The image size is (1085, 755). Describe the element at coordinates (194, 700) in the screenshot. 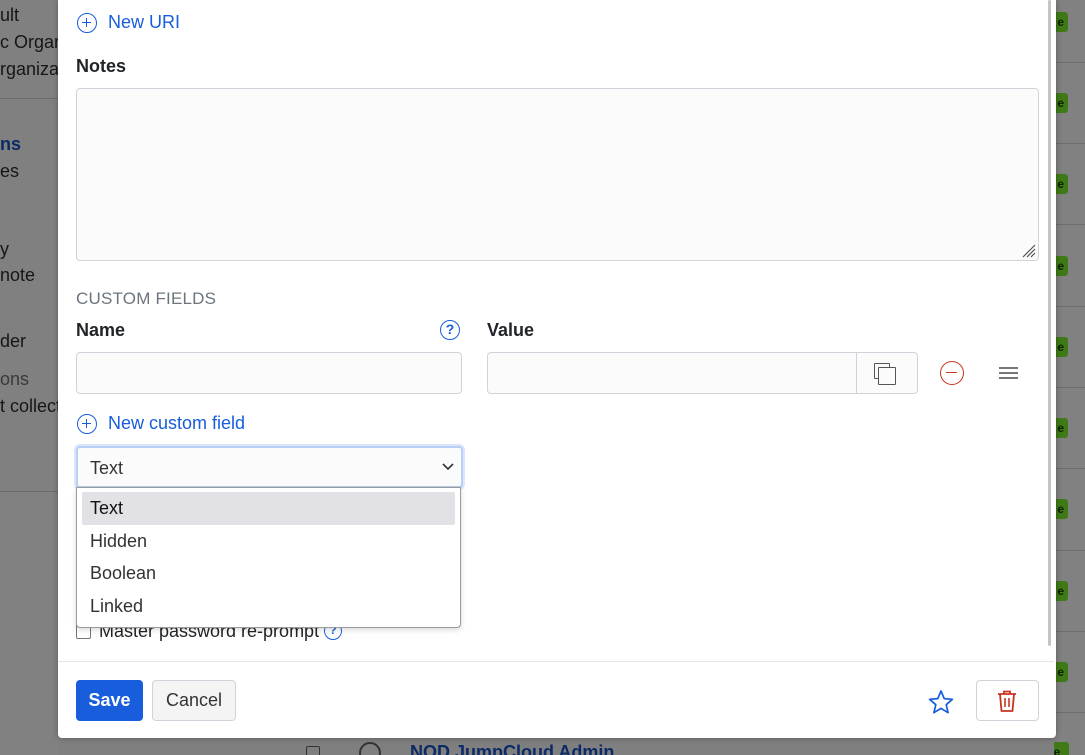

I see `cancel-button: Cancel` at that location.